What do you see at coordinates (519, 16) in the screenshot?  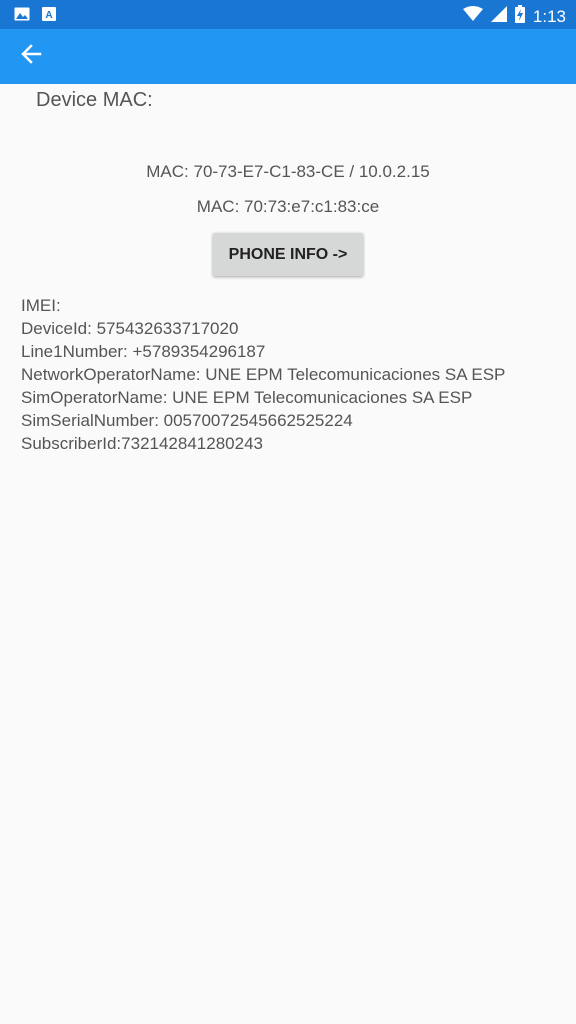 I see `battery-charging-icon` at bounding box center [519, 16].